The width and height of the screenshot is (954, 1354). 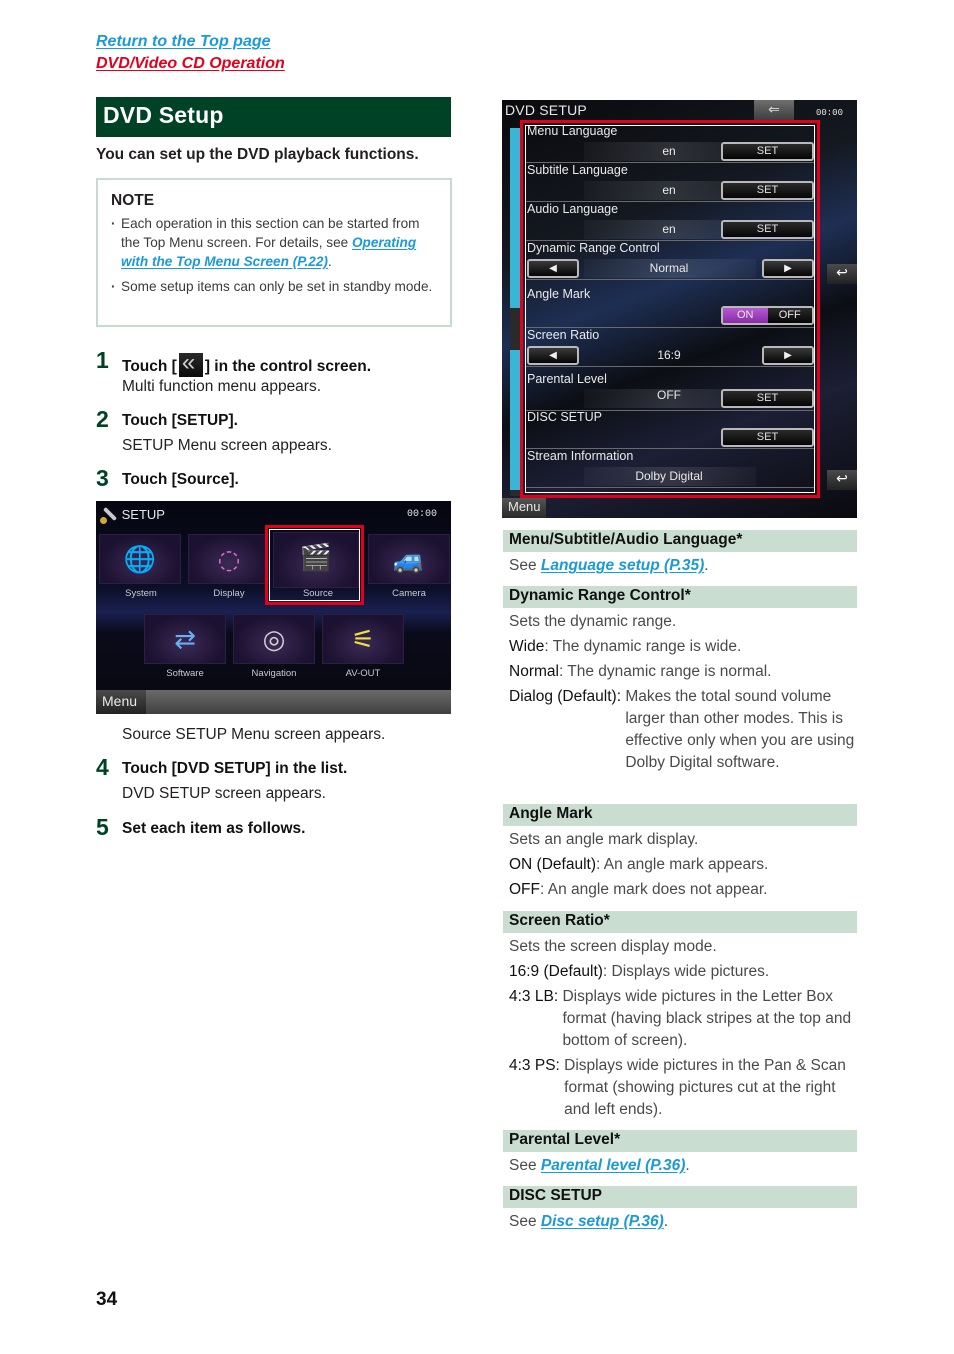 I want to click on desc-see: See Language setup (P.35)., so click(x=680, y=566).